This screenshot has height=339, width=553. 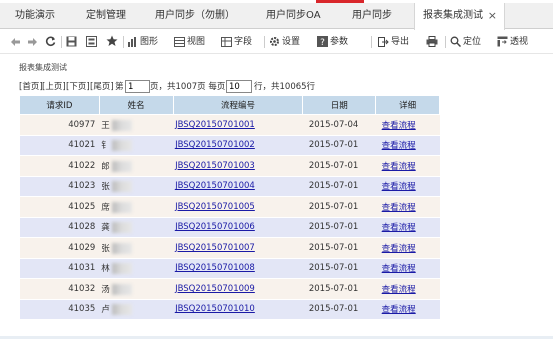 What do you see at coordinates (512, 42) in the screenshot?
I see `pivot-button: 透视` at bounding box center [512, 42].